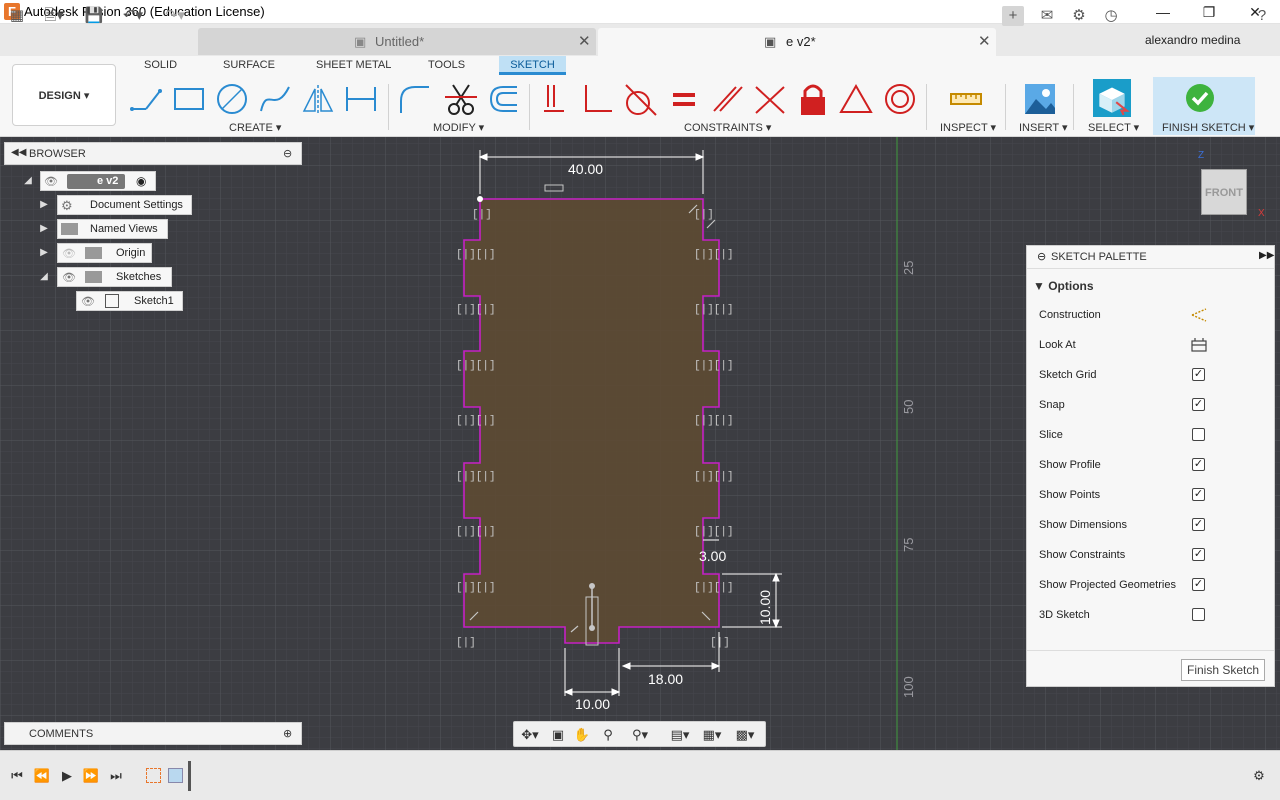  Describe the element at coordinates (114, 277) in the screenshot. I see `browser-node-sketches: 👁 Sketches` at that location.